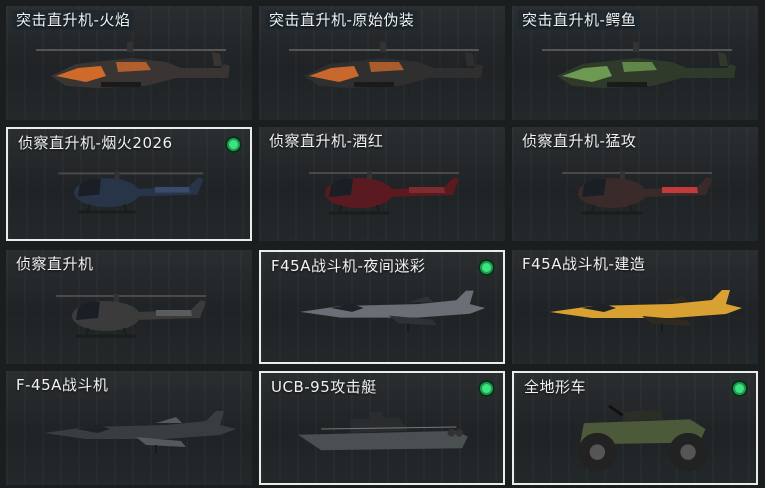 The image size is (765, 488). I want to click on vehicle-card: 侦察直升机-酒红, so click(382, 184).